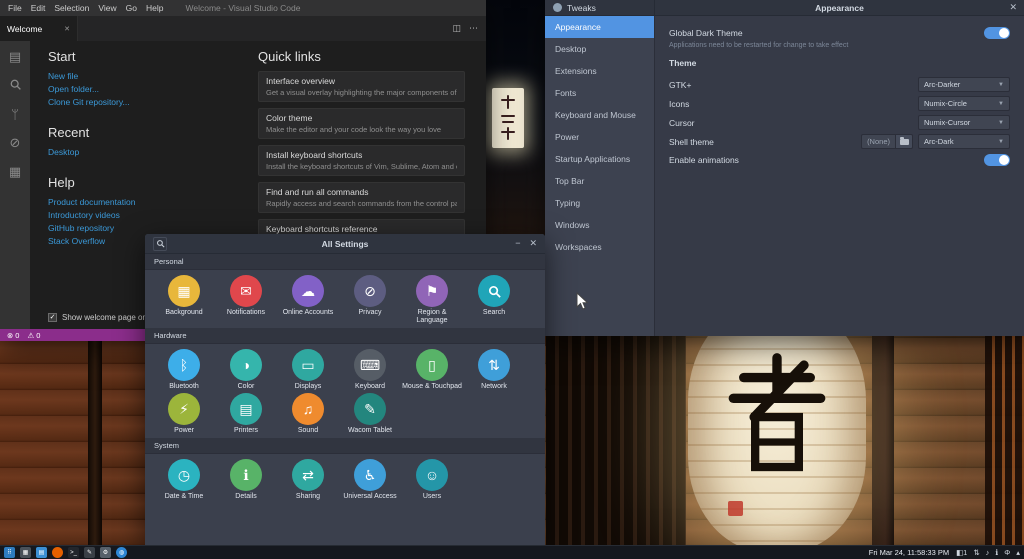 Image resolution: width=1024 pixels, height=559 pixels. I want to click on settings-tile-background: ▦ Background, so click(184, 300).